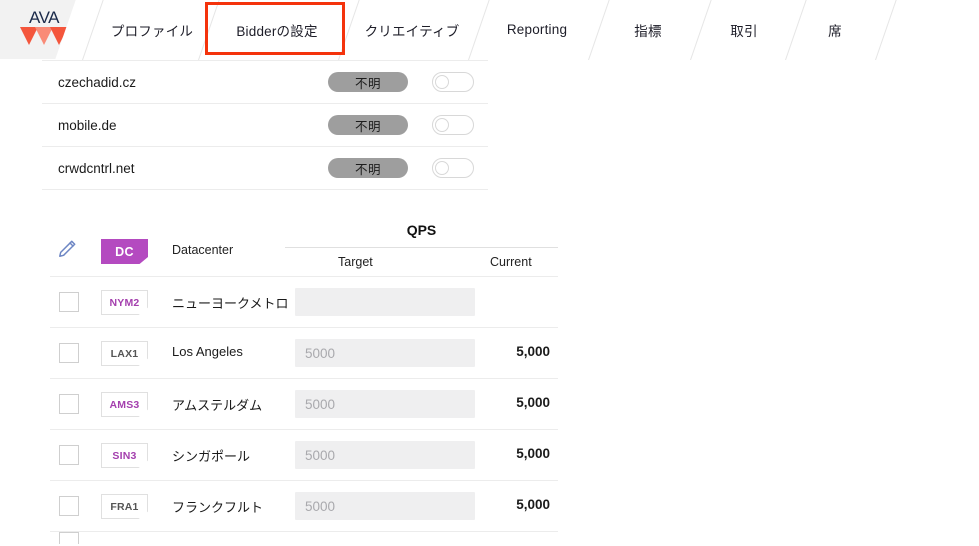 This screenshot has height=546, width=979. Describe the element at coordinates (265, 168) in the screenshot. I see `domain-row: crwdcntrl.net 不明` at that location.